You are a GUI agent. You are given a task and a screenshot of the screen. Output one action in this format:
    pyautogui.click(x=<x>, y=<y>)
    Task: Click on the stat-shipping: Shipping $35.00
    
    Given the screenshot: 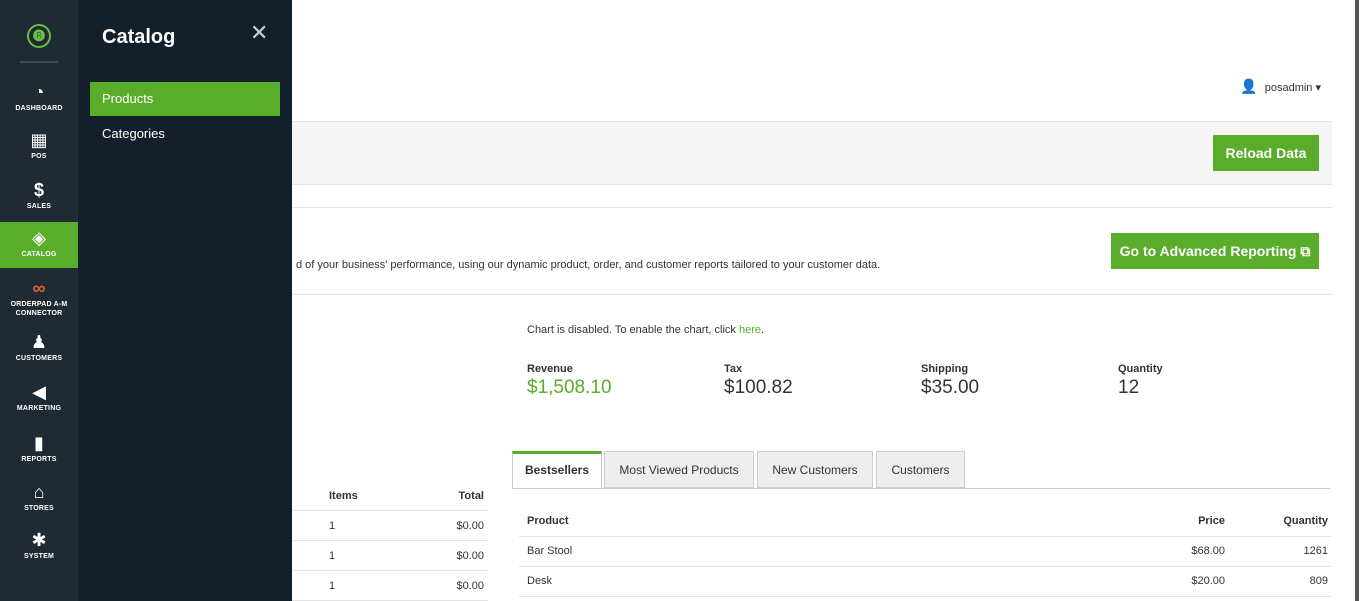 What is the action you would take?
    pyautogui.click(x=950, y=381)
    